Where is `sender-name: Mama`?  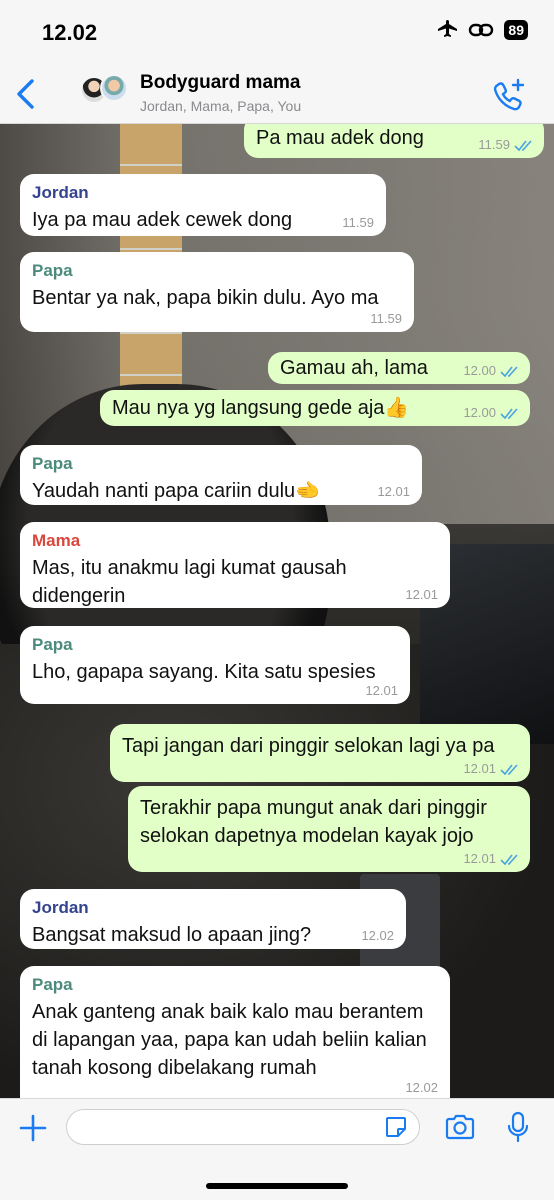 sender-name: Mama is located at coordinates (235, 541).